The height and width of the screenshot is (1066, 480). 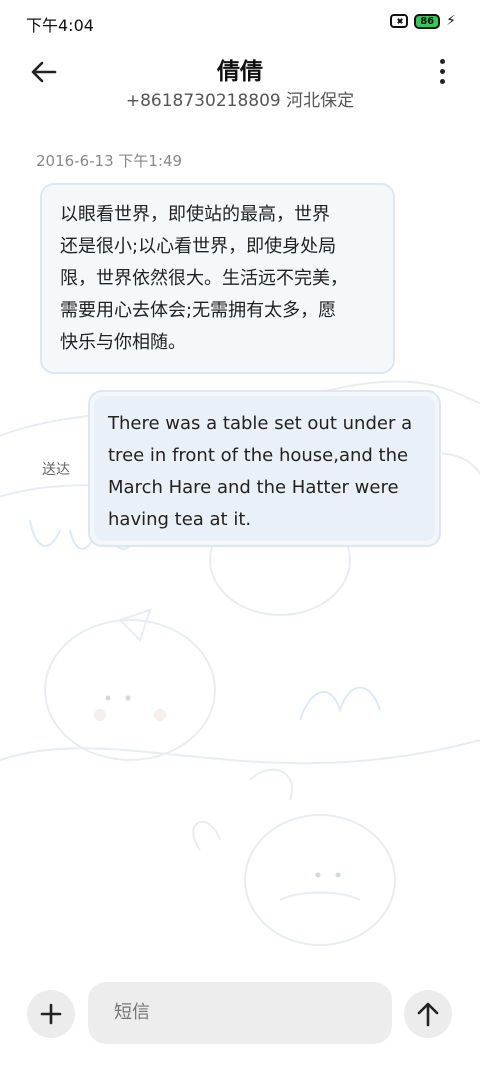 I want to click on message-composer, so click(x=240, y=1013).